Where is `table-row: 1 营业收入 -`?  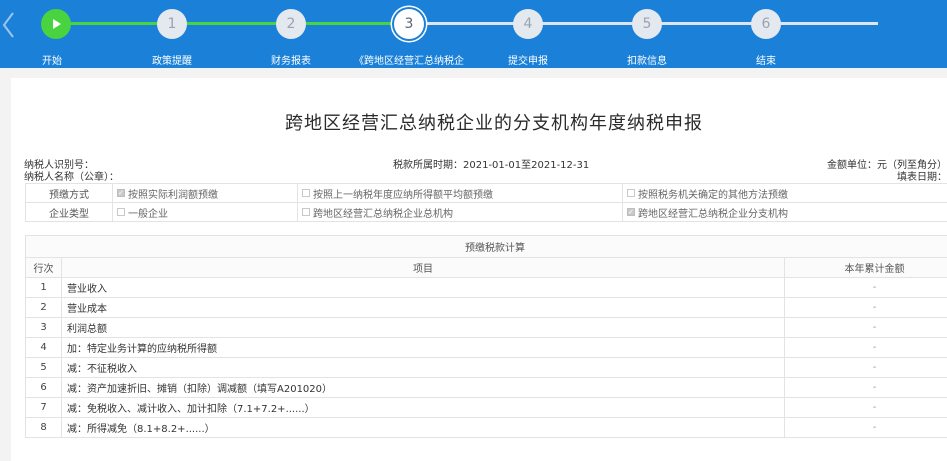
table-row: 1 营业收入 - is located at coordinates (486, 287).